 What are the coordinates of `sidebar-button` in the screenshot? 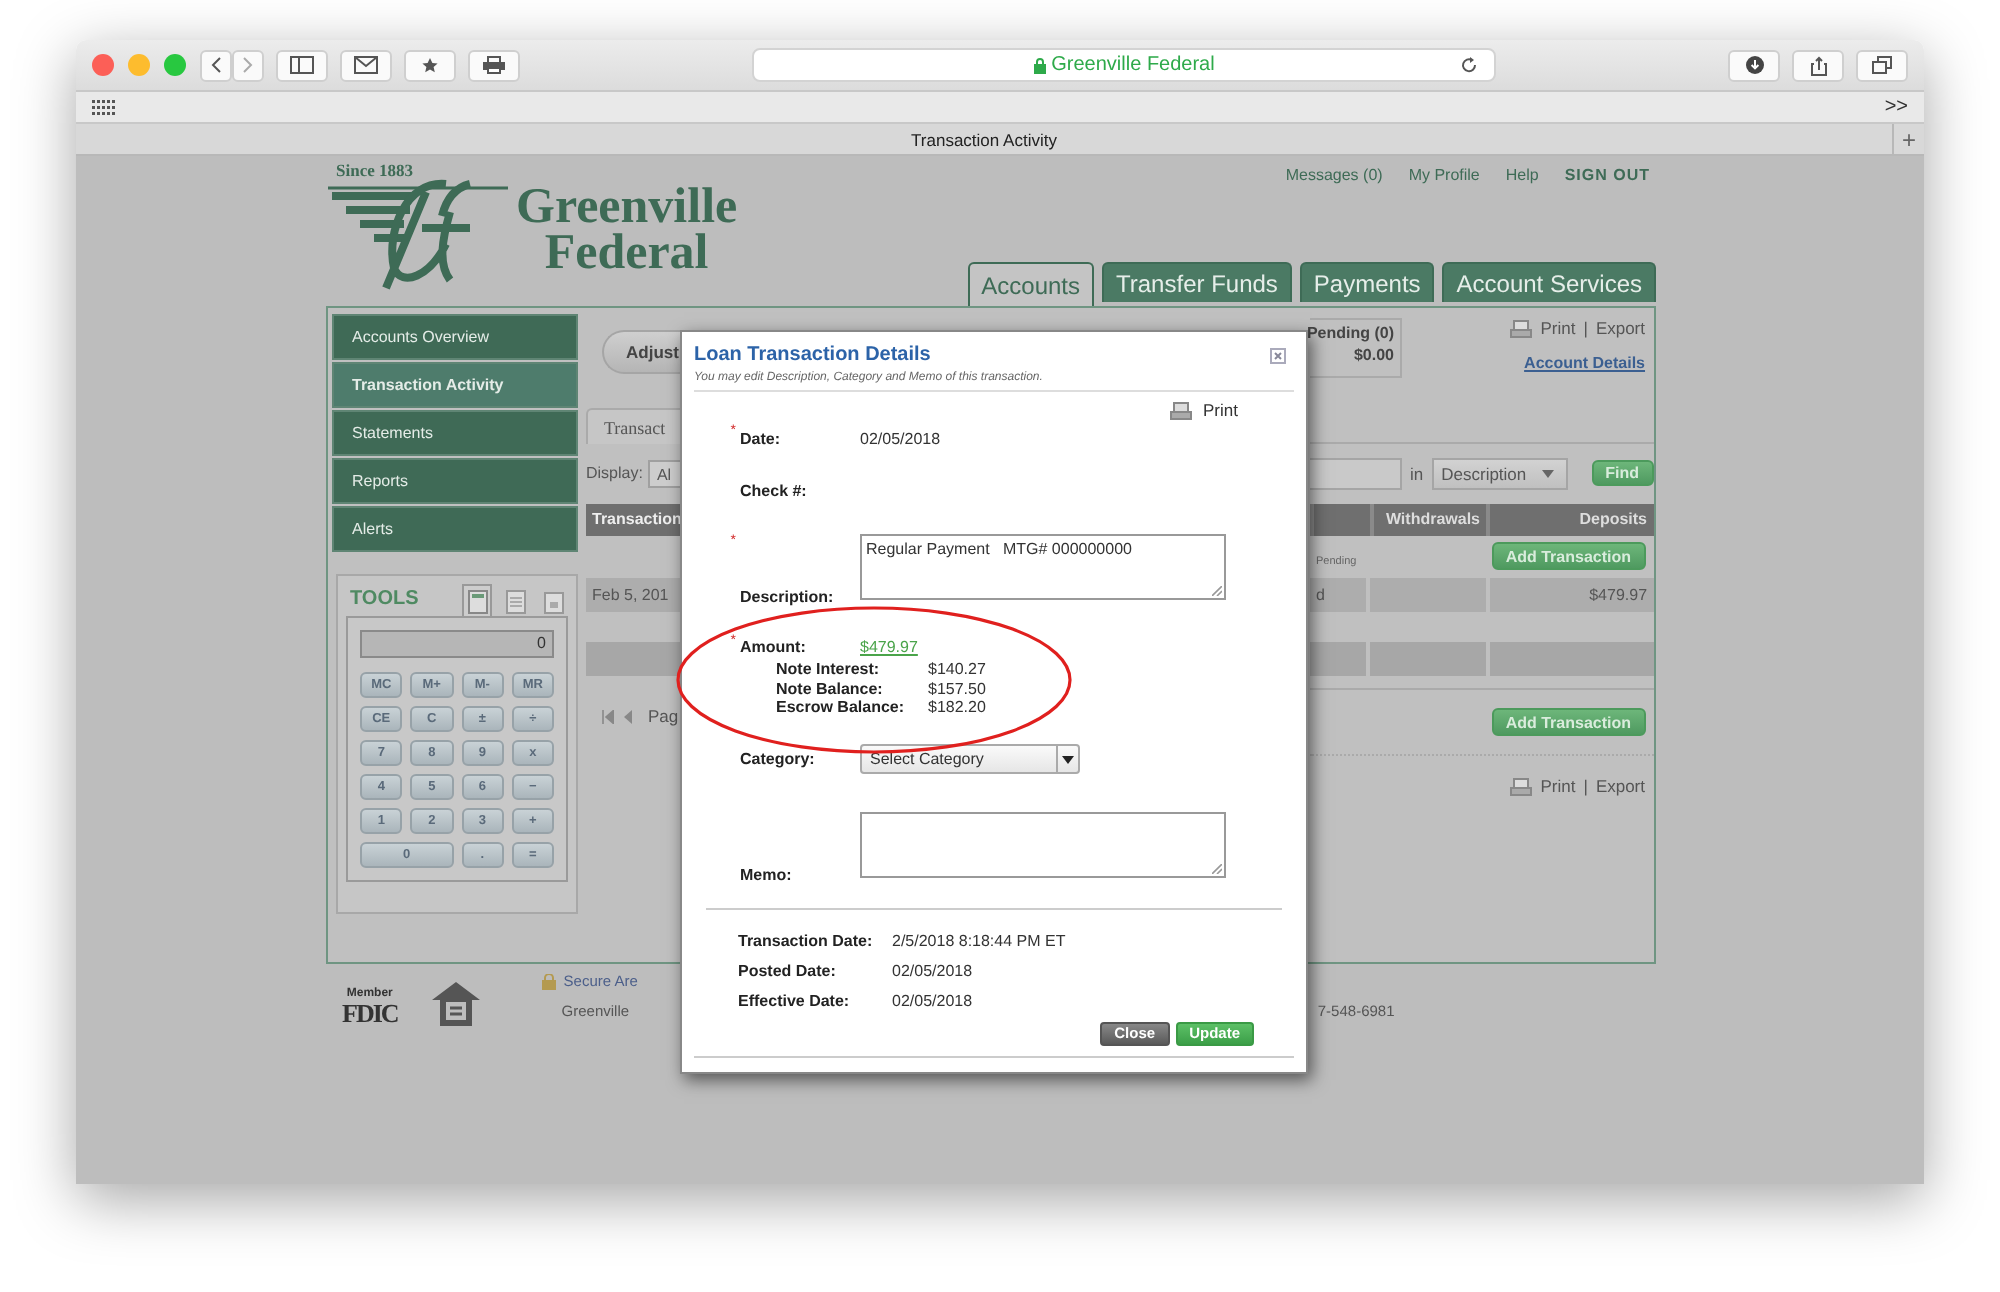 It's located at (302, 65).